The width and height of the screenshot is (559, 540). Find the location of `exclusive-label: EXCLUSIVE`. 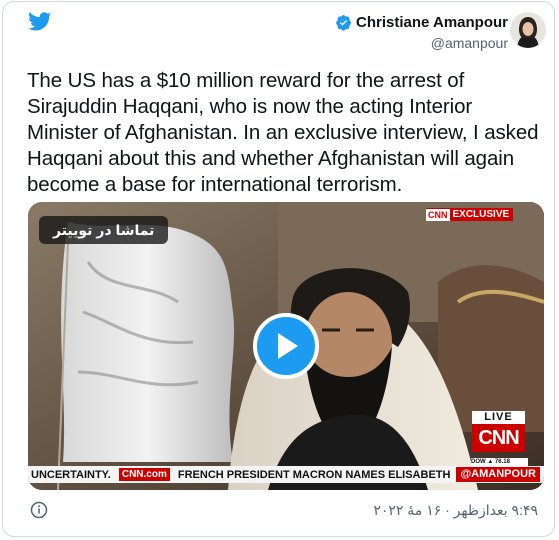

exclusive-label: EXCLUSIVE is located at coordinates (481, 214).